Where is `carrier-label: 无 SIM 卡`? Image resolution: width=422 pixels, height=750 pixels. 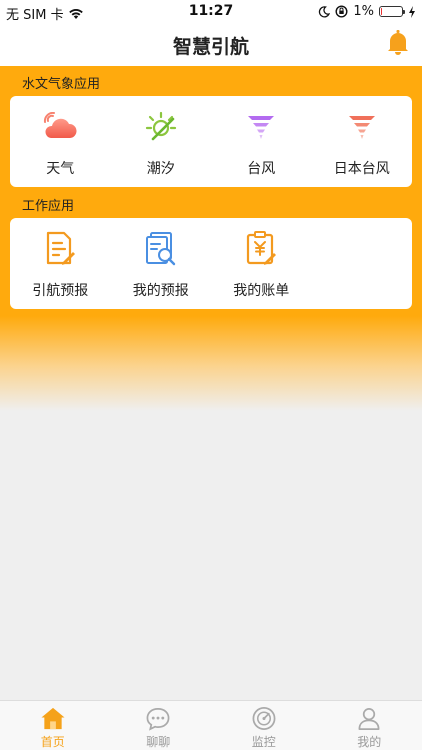 carrier-label: 无 SIM 卡 is located at coordinates (35, 15).